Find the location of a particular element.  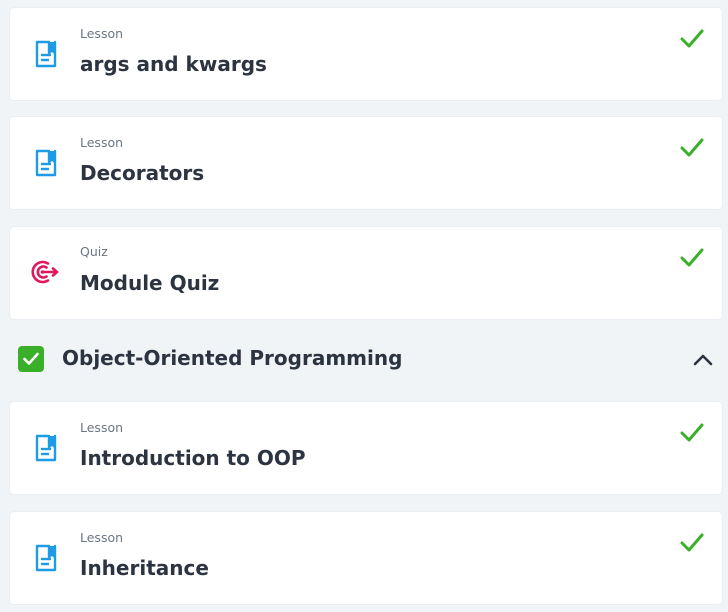

section-title: Object-Oriented Programming is located at coordinates (232, 358).